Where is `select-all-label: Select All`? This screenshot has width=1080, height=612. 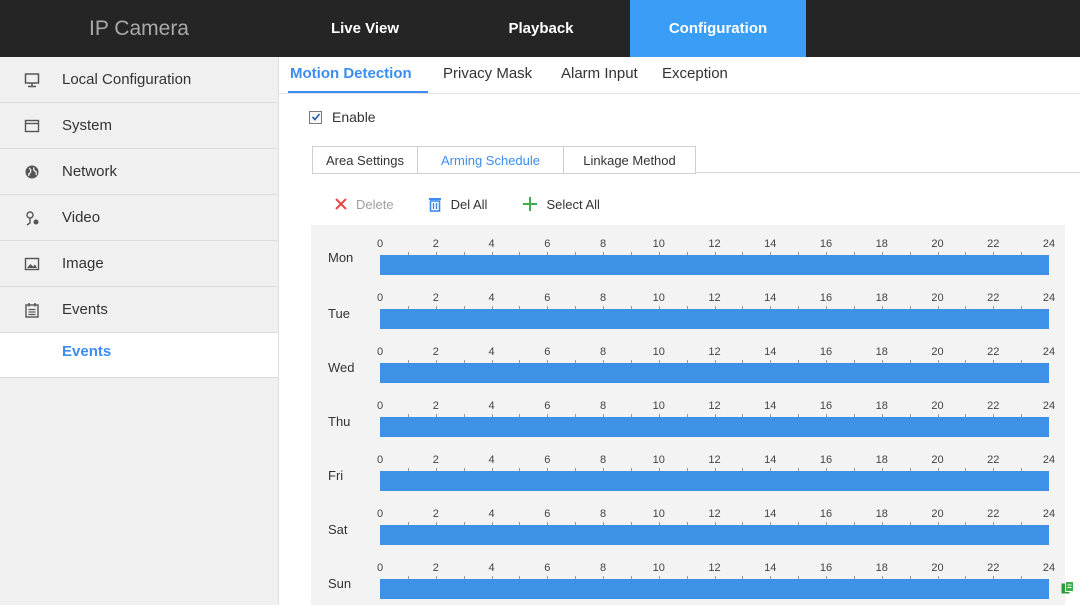 select-all-label: Select All is located at coordinates (573, 204).